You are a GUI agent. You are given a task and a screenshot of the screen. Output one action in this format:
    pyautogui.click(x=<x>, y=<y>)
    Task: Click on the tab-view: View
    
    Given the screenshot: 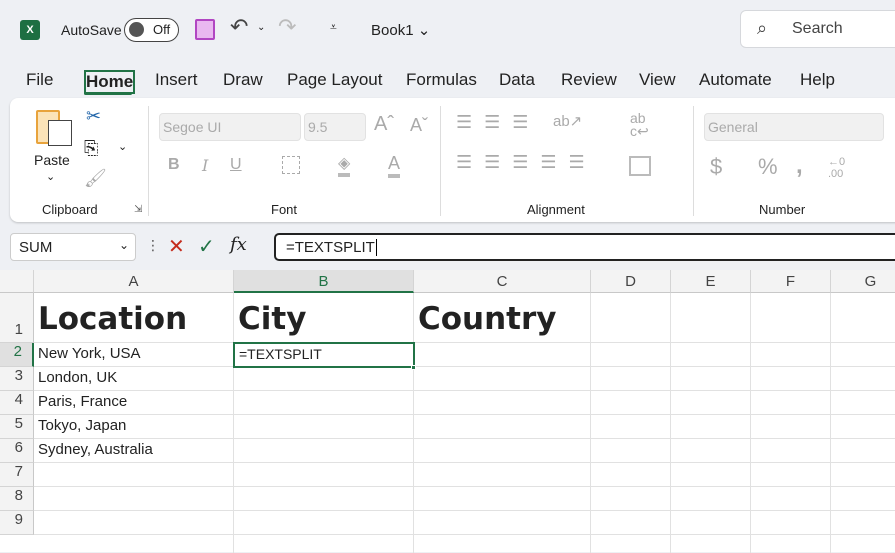 What is the action you would take?
    pyautogui.click(x=657, y=80)
    